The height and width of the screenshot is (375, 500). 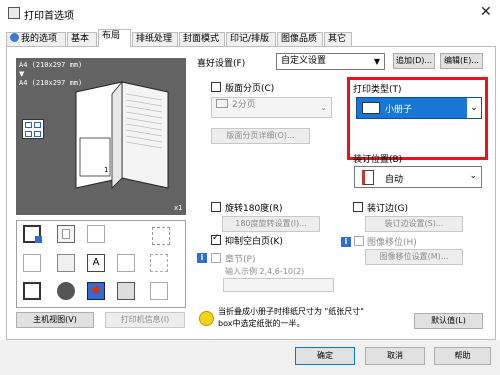 What do you see at coordinates (82, 39) in the screenshot?
I see `tab-basic: 基本` at bounding box center [82, 39].